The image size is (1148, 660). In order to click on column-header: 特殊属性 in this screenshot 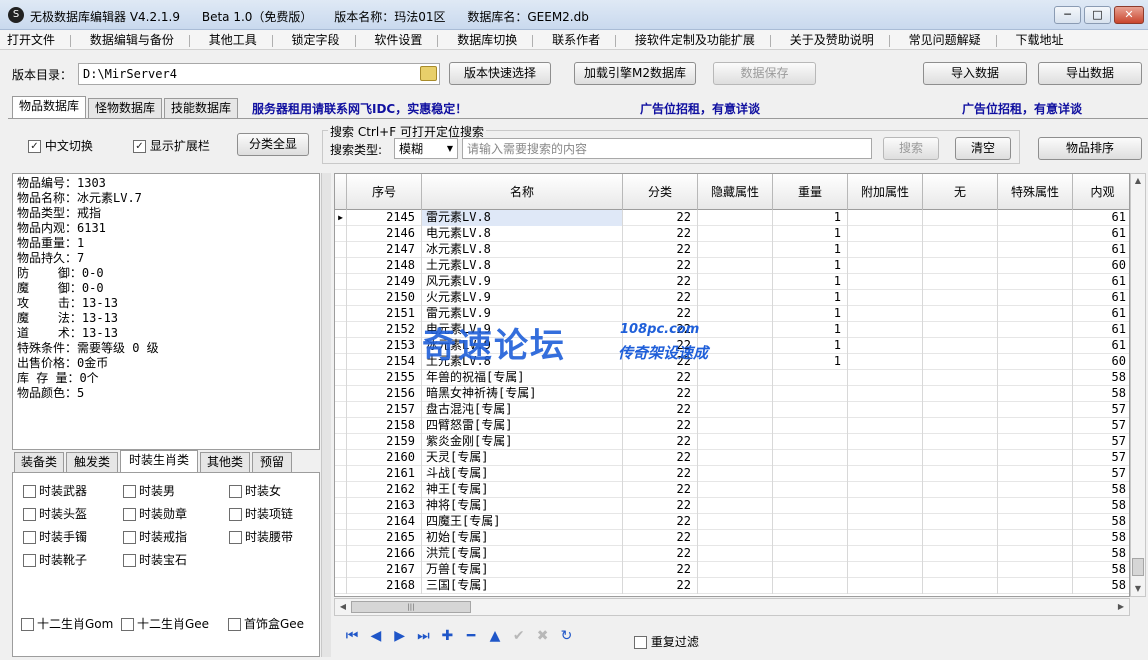, I will do `click(1035, 192)`.